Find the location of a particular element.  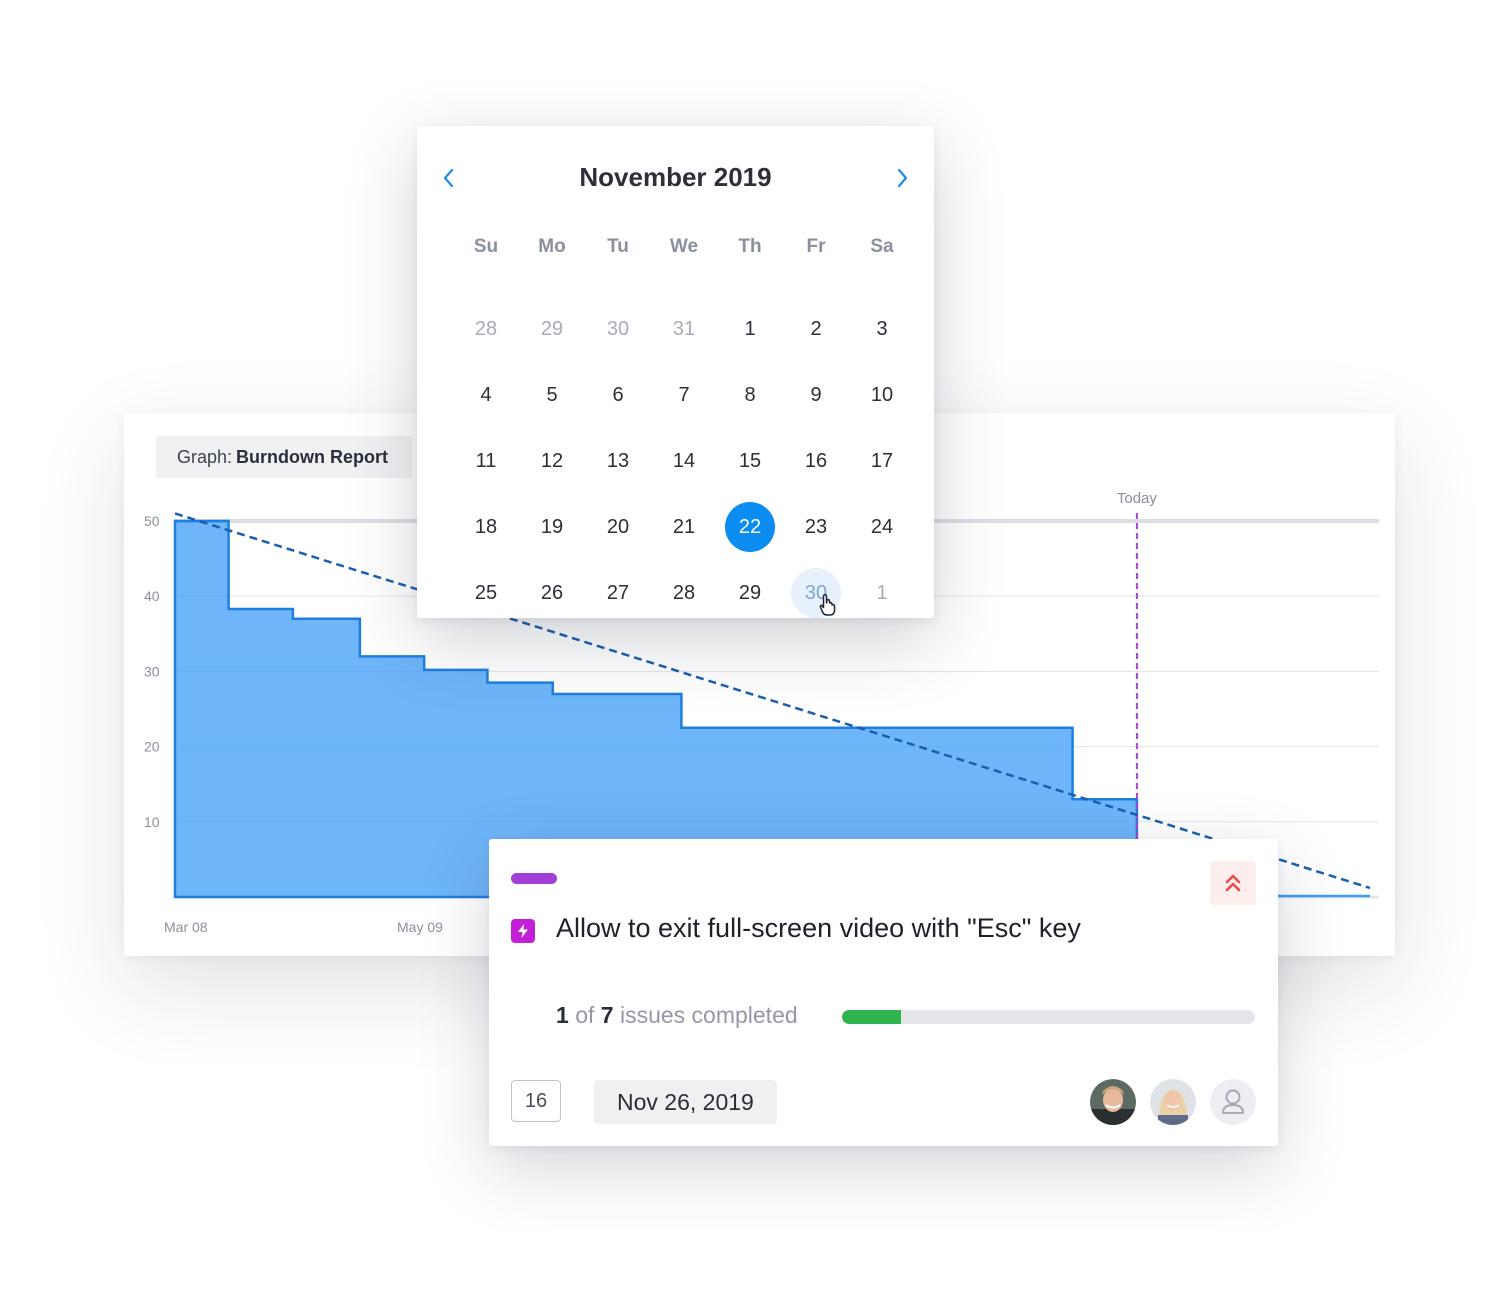

weekday-header: We is located at coordinates (684, 246).